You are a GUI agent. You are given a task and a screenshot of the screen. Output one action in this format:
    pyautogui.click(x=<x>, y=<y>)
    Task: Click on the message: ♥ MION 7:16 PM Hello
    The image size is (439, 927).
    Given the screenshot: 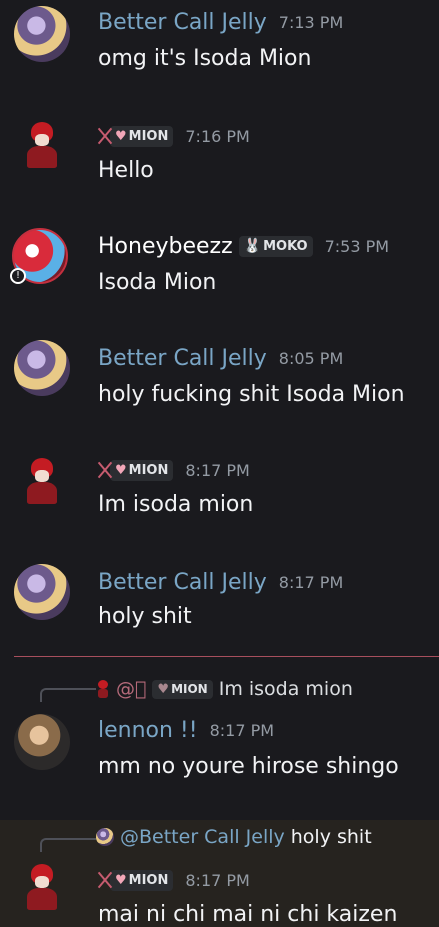 What is the action you would take?
    pyautogui.click(x=219, y=166)
    